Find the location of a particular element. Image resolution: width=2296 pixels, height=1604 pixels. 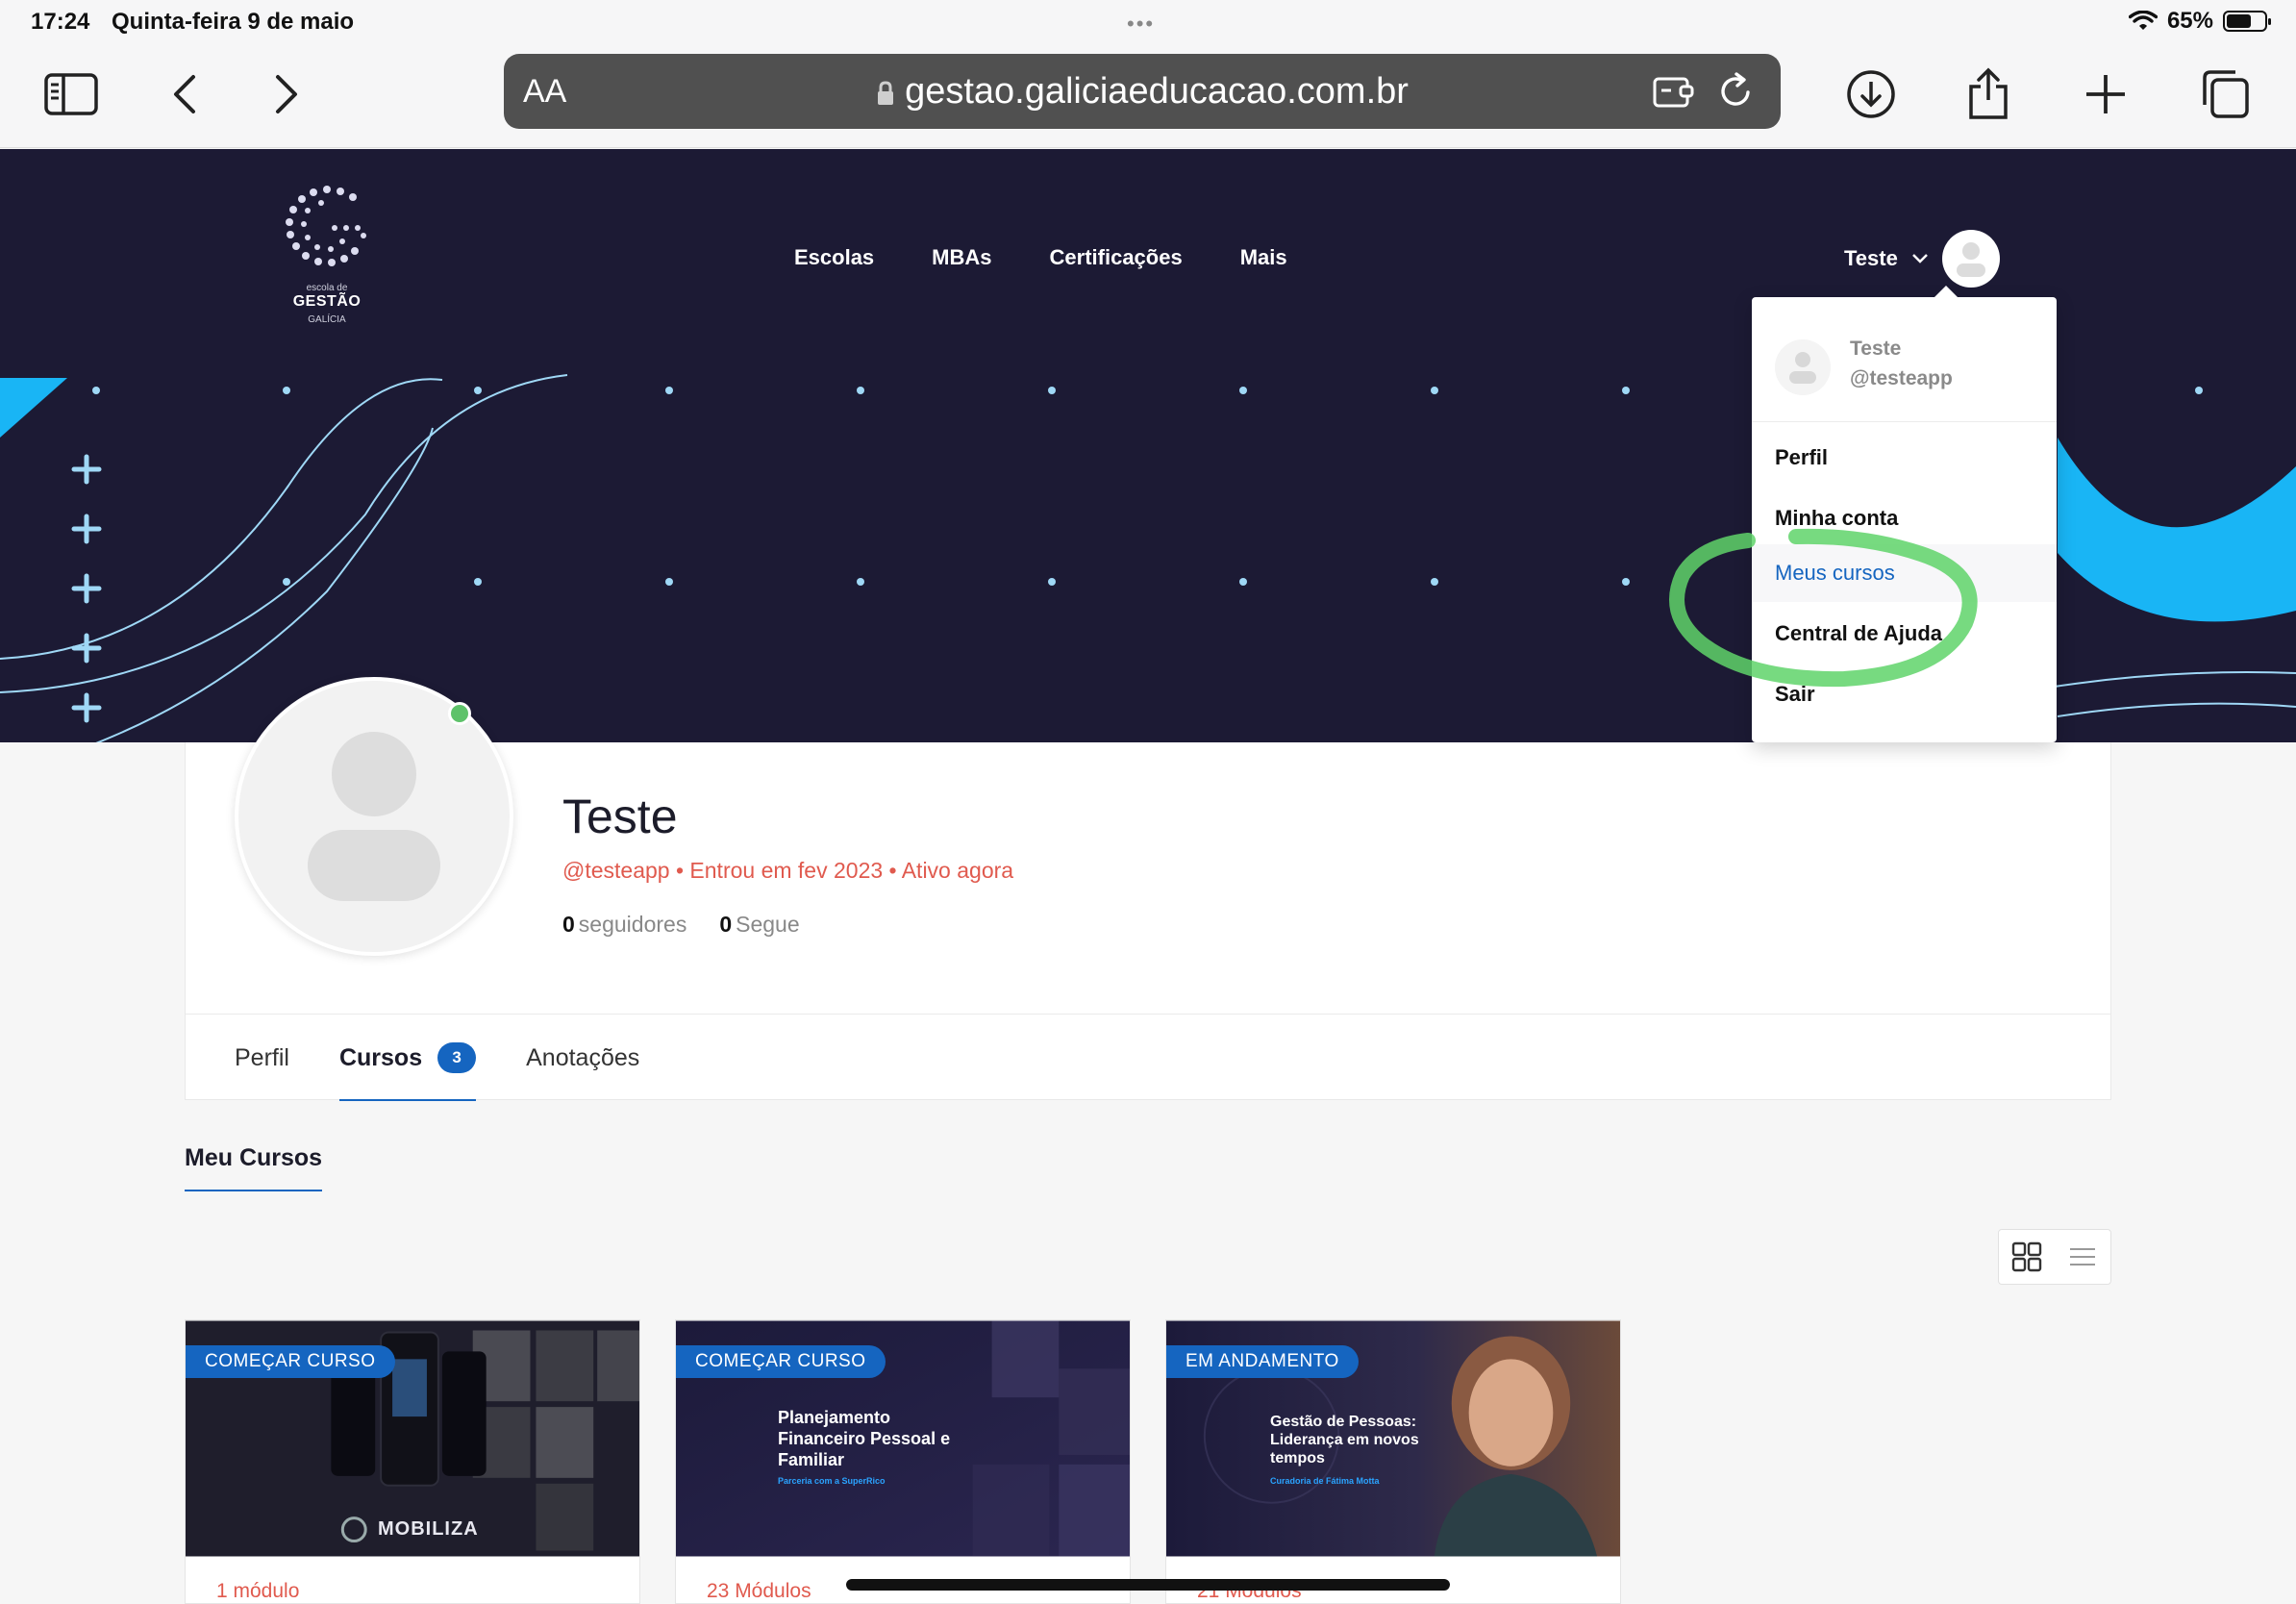

course-tagline: Curadoria de Fátima Motta is located at coordinates (1325, 1481).